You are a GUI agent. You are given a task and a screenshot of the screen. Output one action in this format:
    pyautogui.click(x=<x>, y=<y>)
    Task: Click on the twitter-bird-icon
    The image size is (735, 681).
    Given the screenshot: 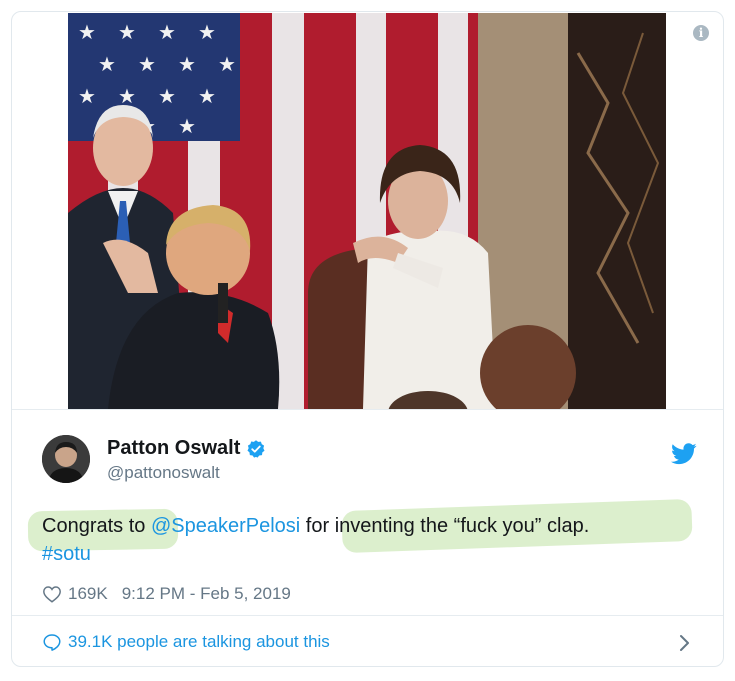 What is the action you would take?
    pyautogui.click(x=684, y=454)
    